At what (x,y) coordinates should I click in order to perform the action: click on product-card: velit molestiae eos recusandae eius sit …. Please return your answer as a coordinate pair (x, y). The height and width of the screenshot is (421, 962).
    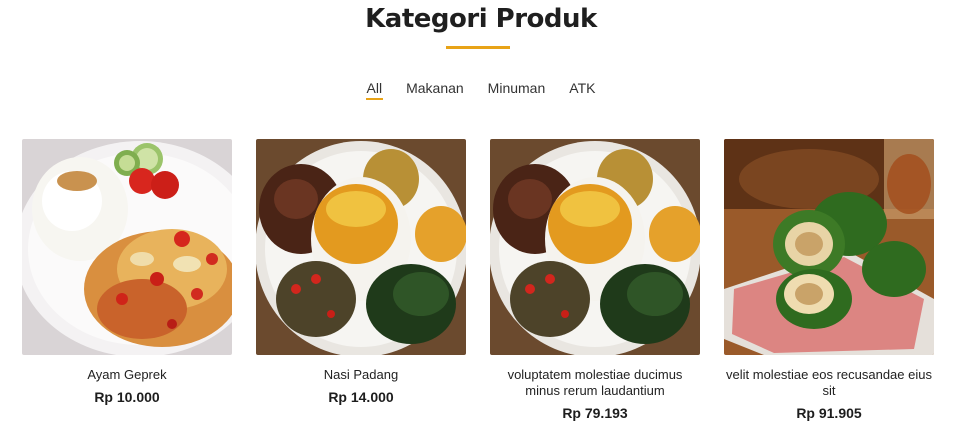
    Looking at the image, I should click on (829, 280).